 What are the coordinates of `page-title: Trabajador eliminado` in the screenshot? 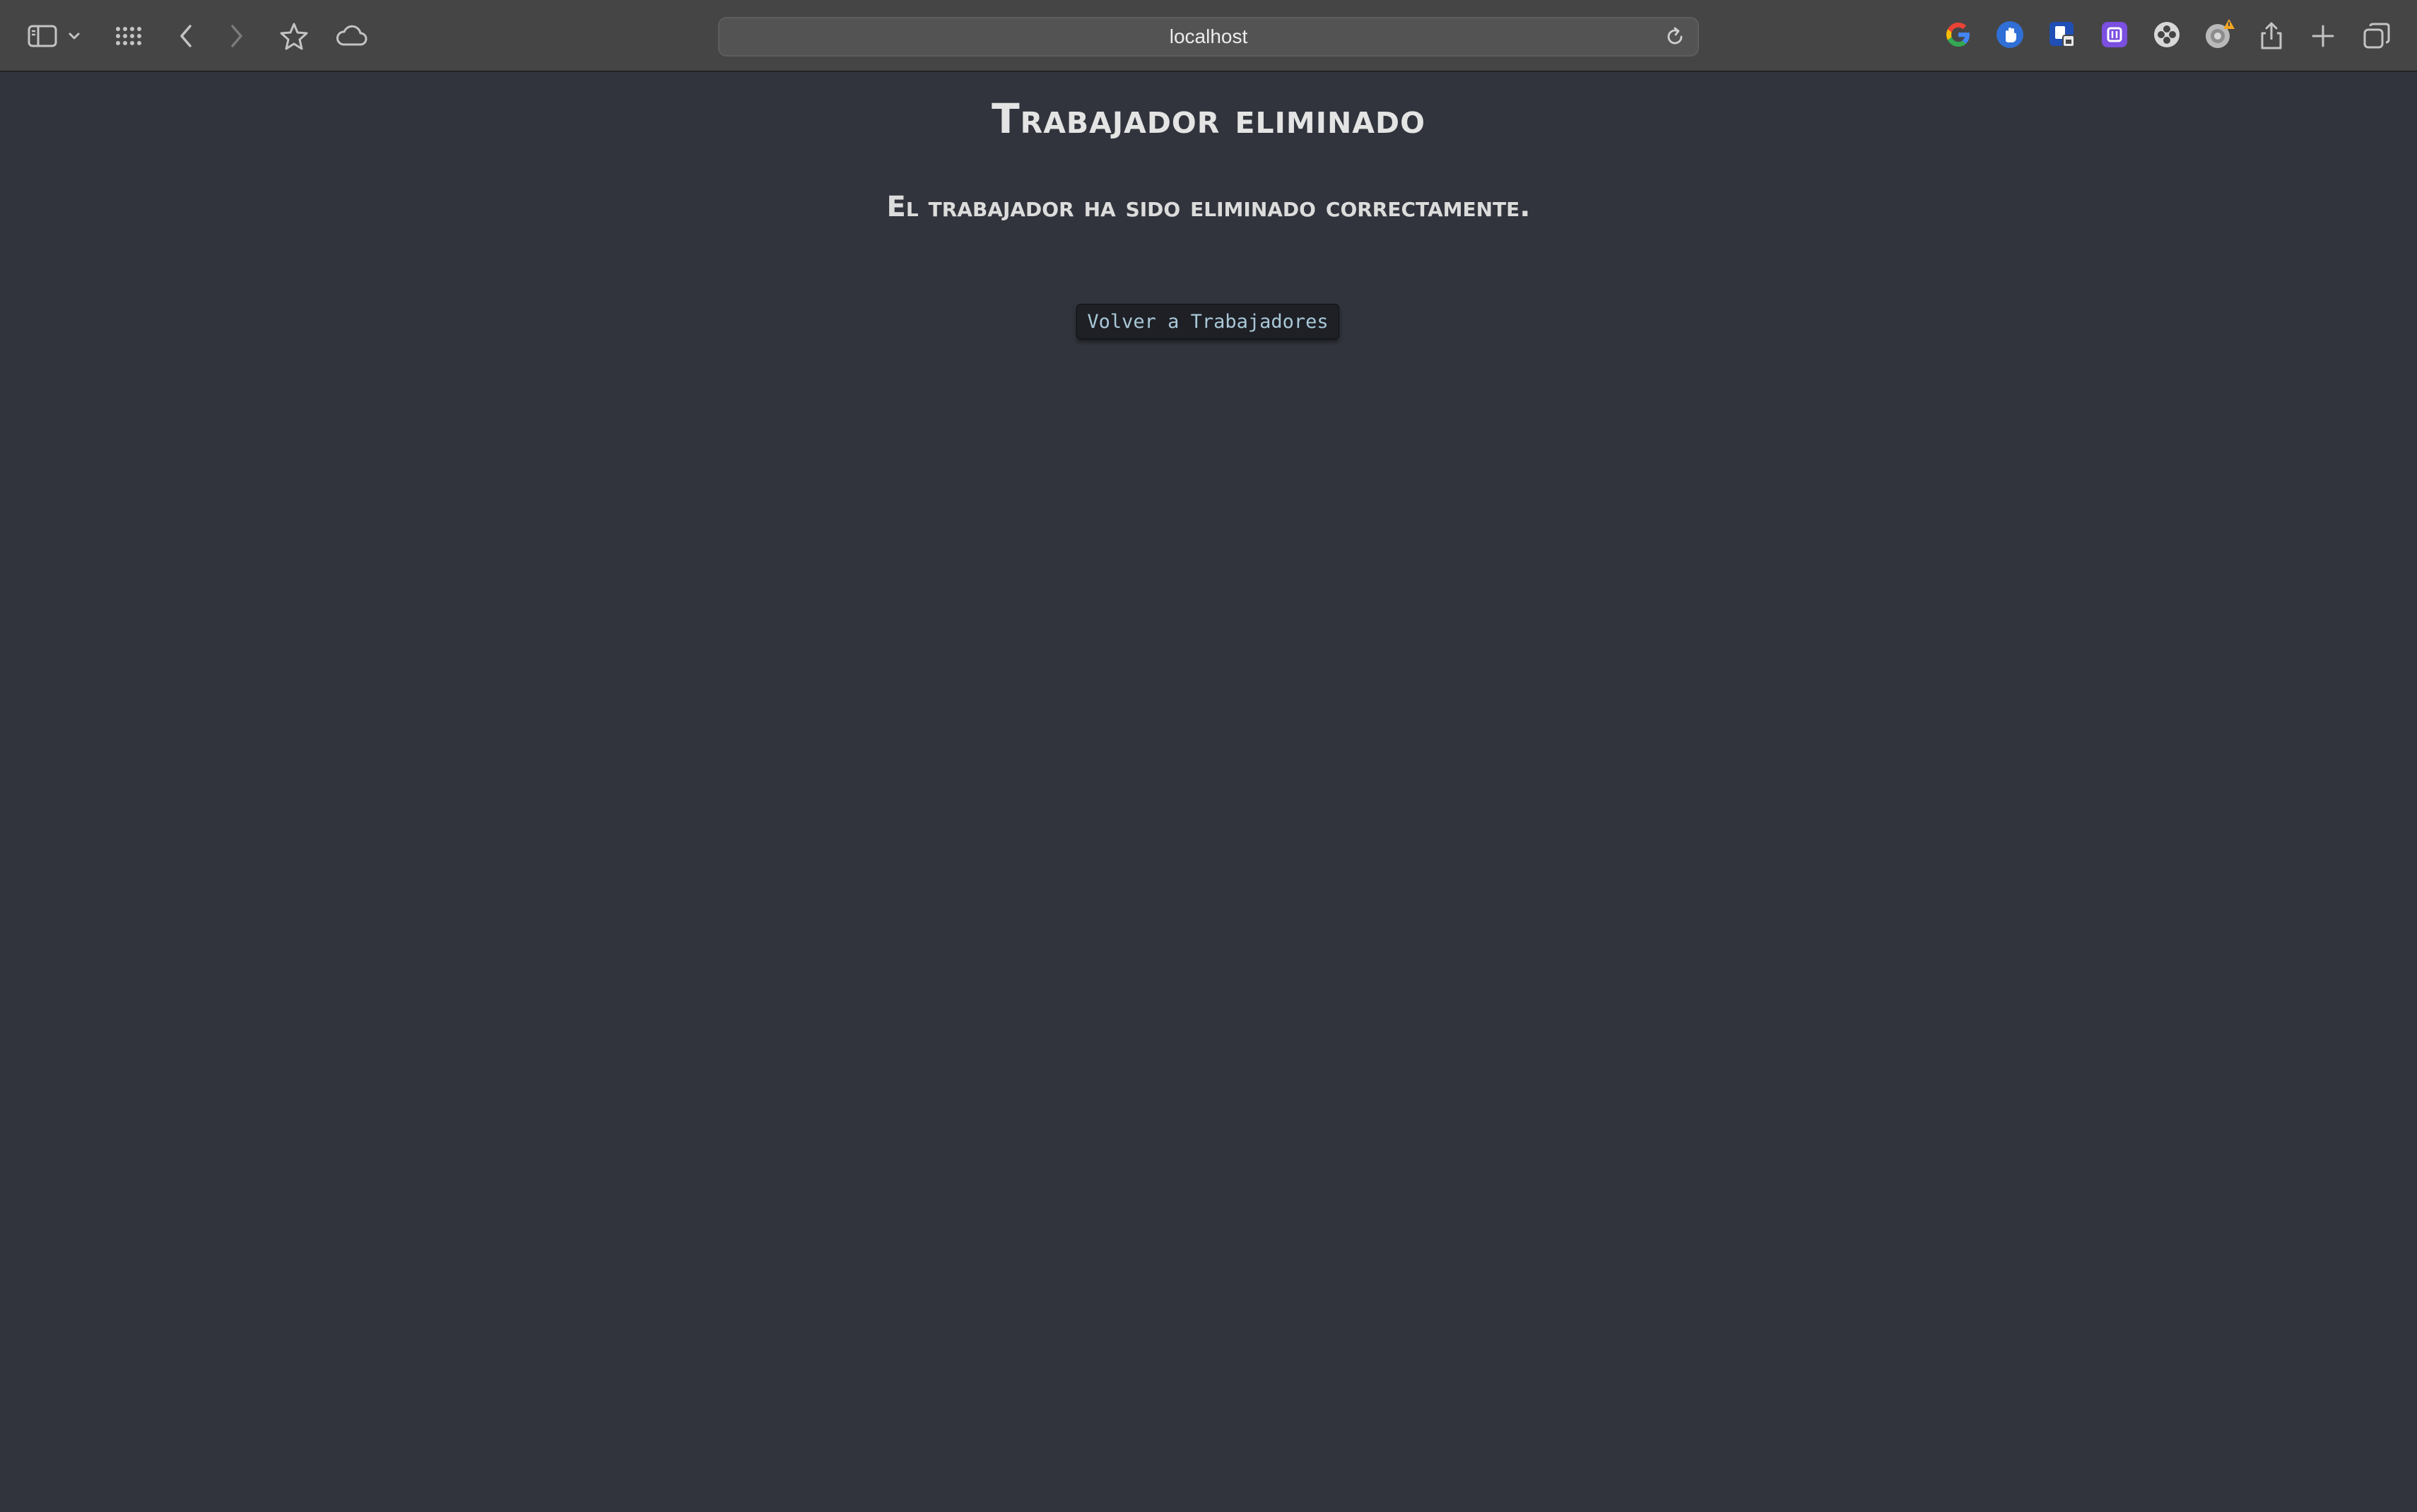 It's located at (1208, 119).